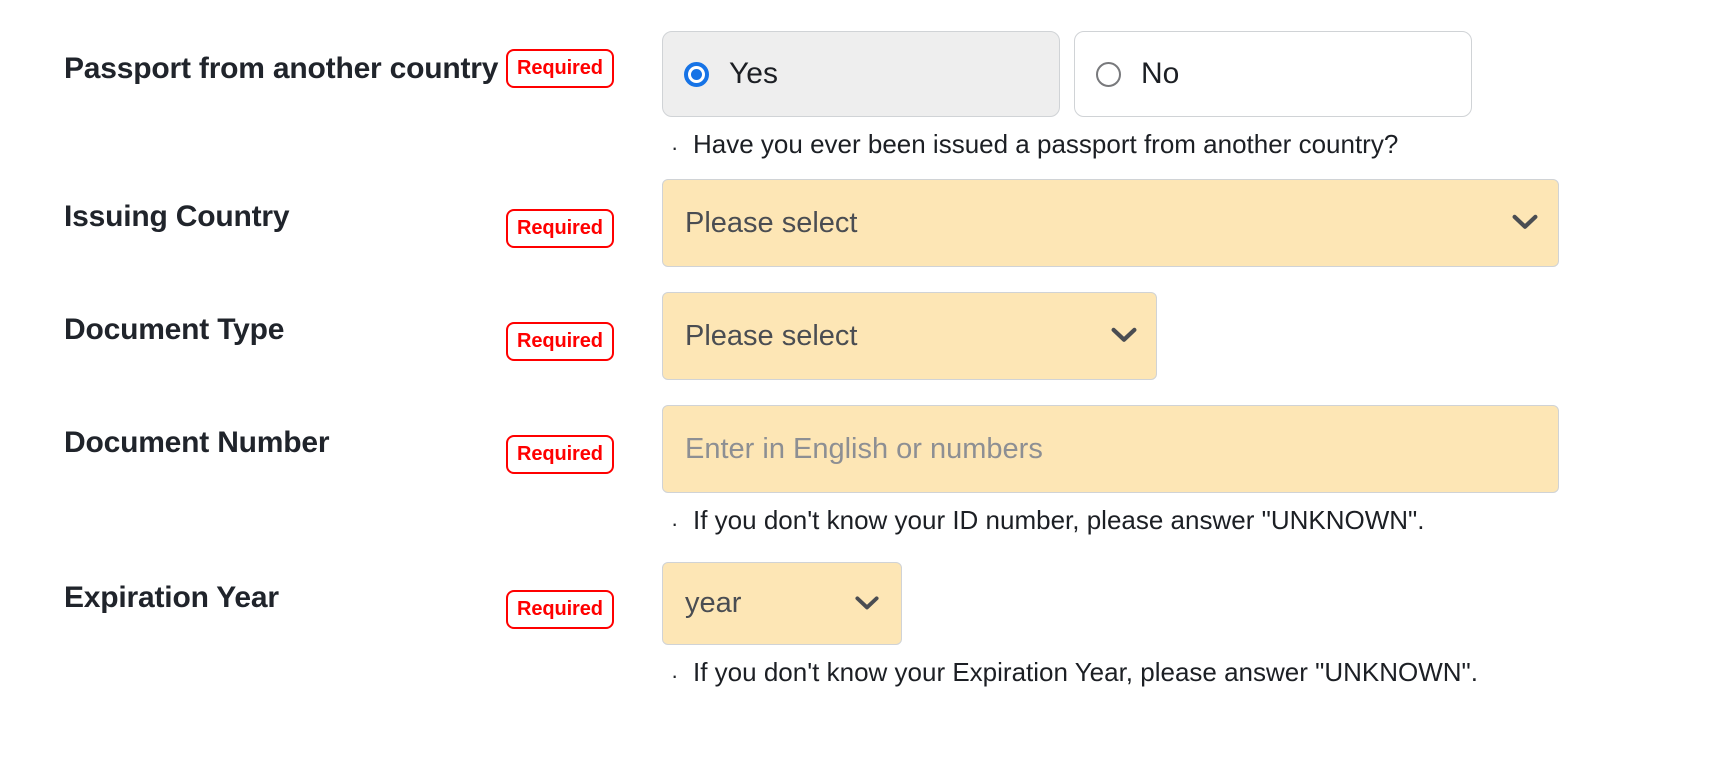 This screenshot has width=1716, height=776. What do you see at coordinates (1108, 74) in the screenshot?
I see `radio-empty-icon` at bounding box center [1108, 74].